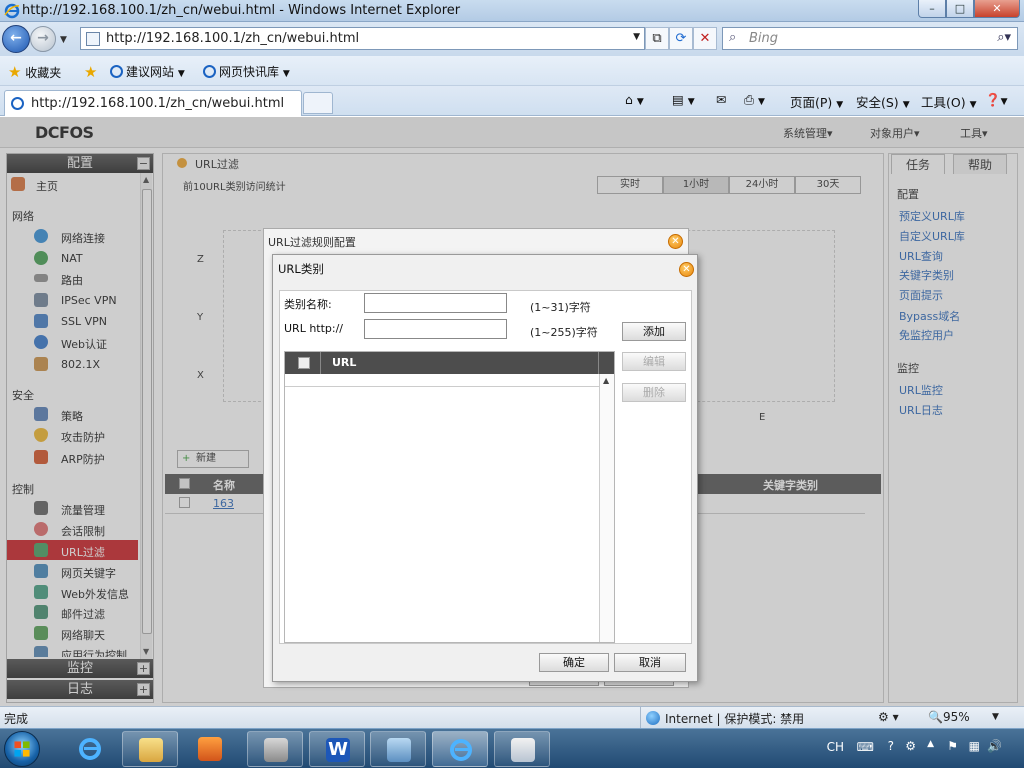 The image size is (1024, 768). I want to click on refresh-button: ⟳, so click(681, 38).